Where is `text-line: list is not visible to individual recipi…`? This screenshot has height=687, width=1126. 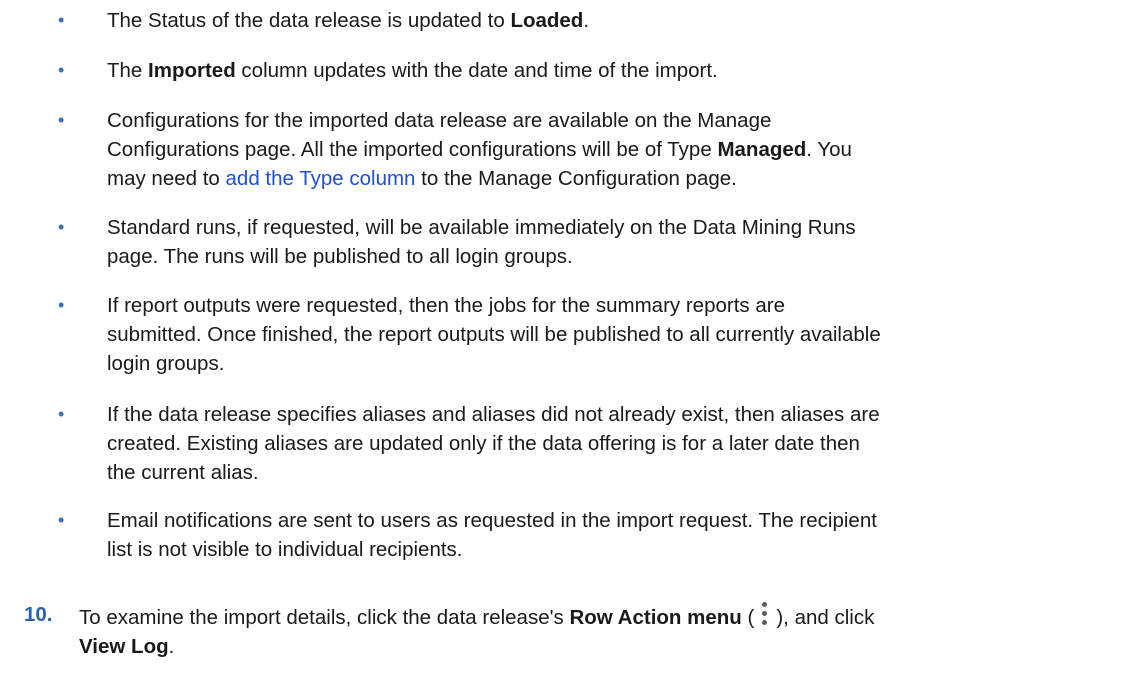
text-line: list is not visible to individual recipi… is located at coordinates (285, 549).